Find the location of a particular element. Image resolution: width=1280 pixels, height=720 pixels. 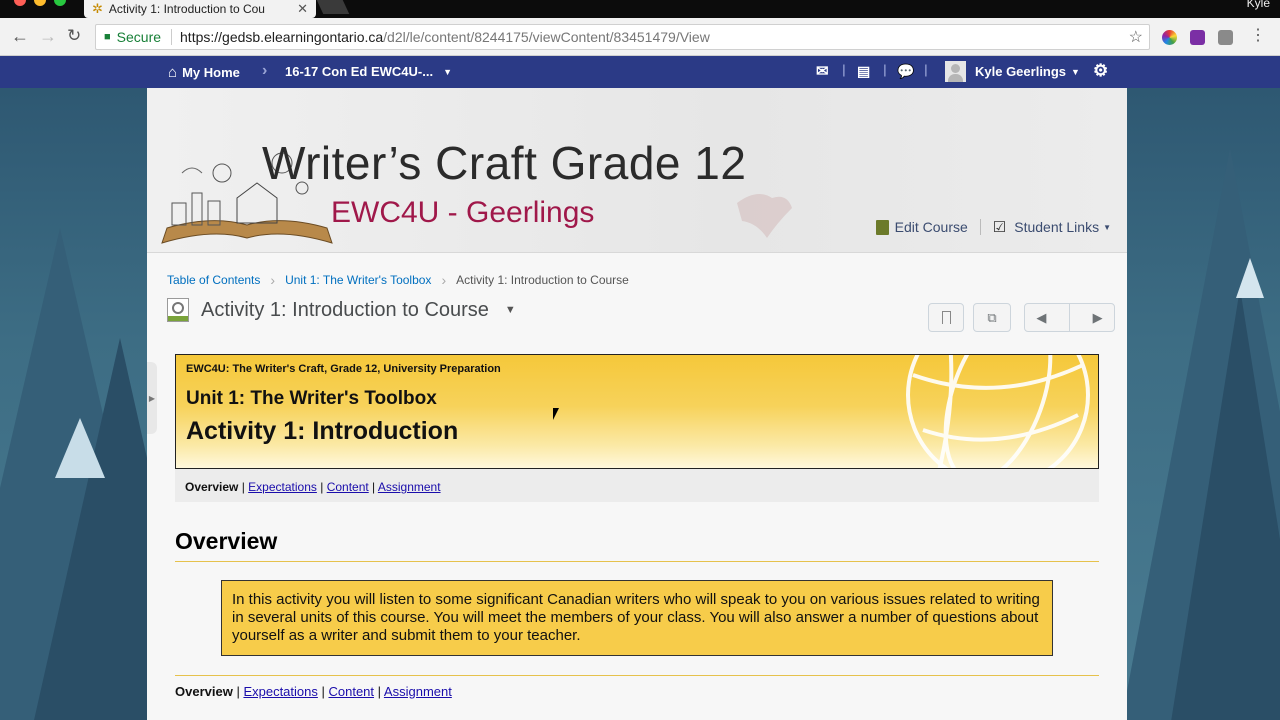

banner-title: Writer’s Craft Grade 12 is located at coordinates (504, 163).